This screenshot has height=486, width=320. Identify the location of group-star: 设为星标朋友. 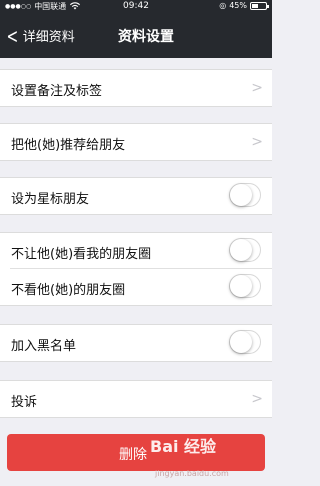
(136, 196).